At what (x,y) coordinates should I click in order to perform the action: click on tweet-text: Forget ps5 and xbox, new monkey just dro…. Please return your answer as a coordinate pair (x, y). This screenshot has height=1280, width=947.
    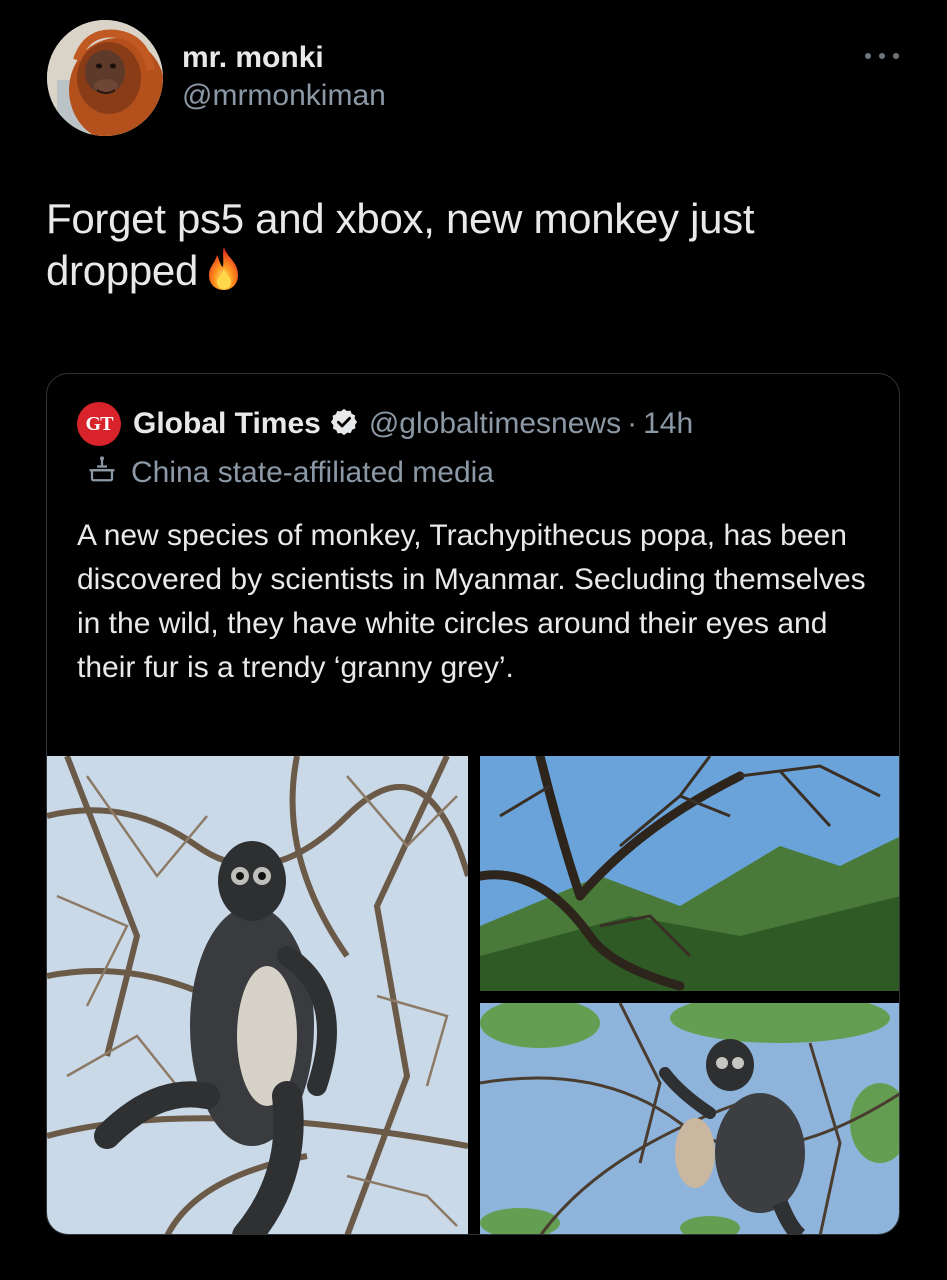
    Looking at the image, I should click on (476, 248).